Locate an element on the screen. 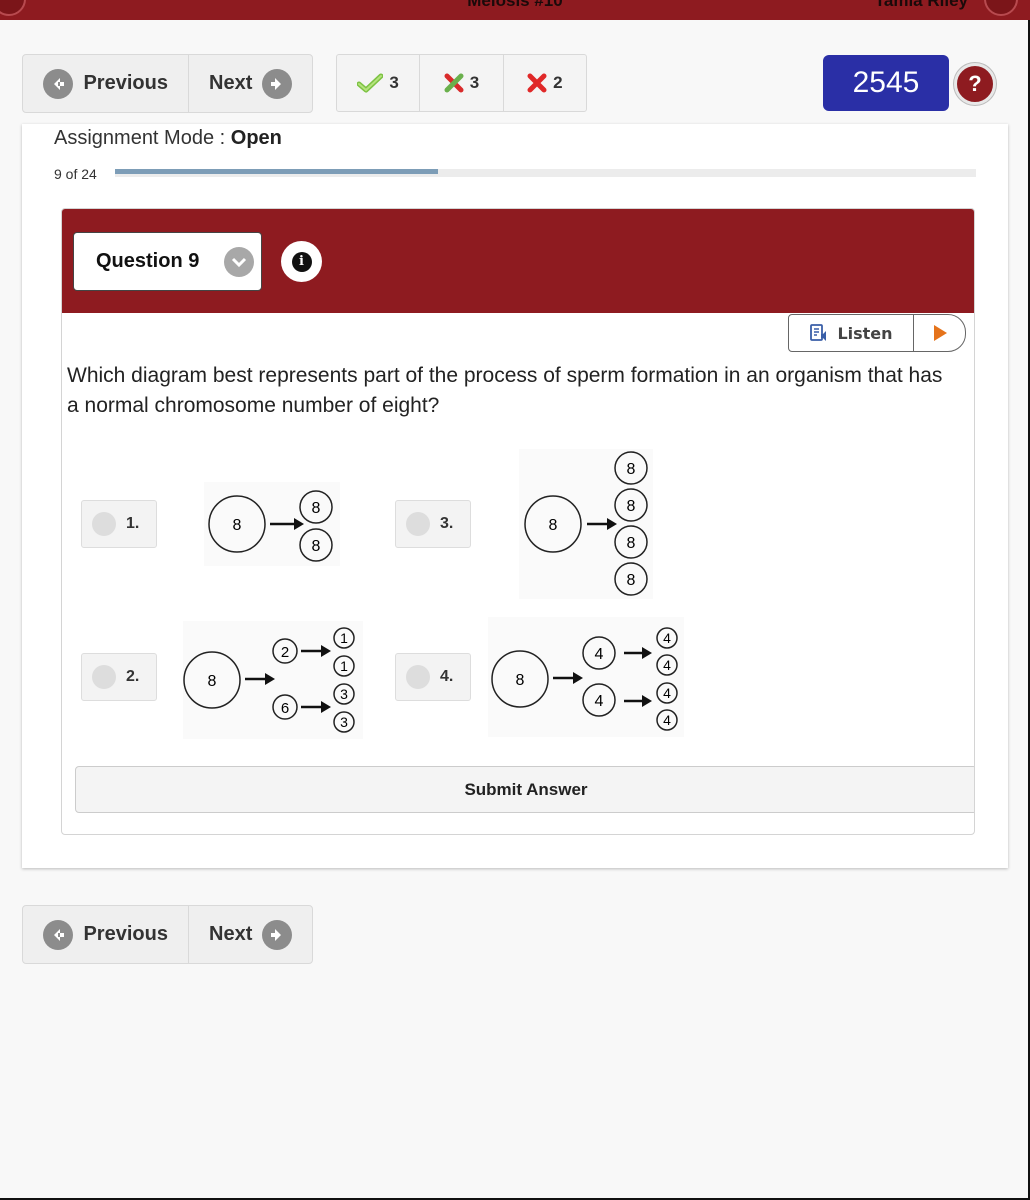  choice-3-label: 3. is located at coordinates (447, 523).